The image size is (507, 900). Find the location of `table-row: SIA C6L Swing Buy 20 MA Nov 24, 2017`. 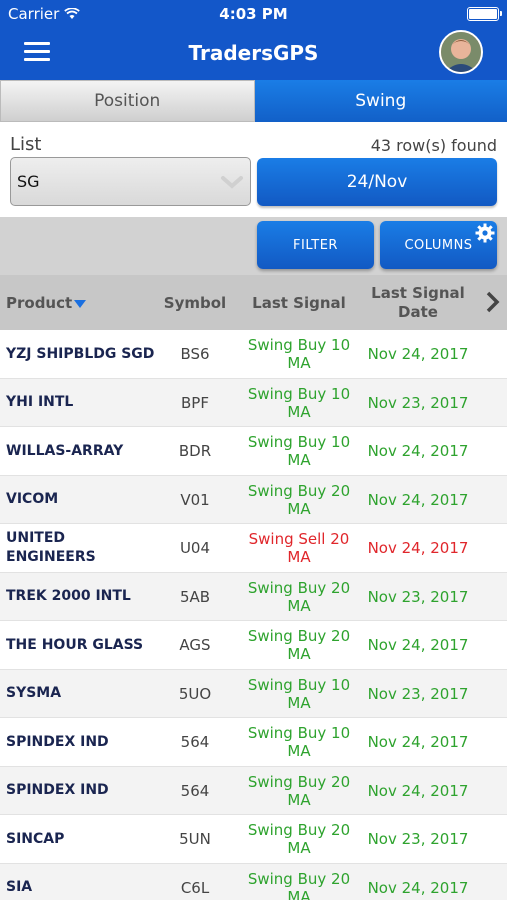

table-row: SIA C6L Swing Buy 20 MA Nov 24, 2017 is located at coordinates (253, 881).